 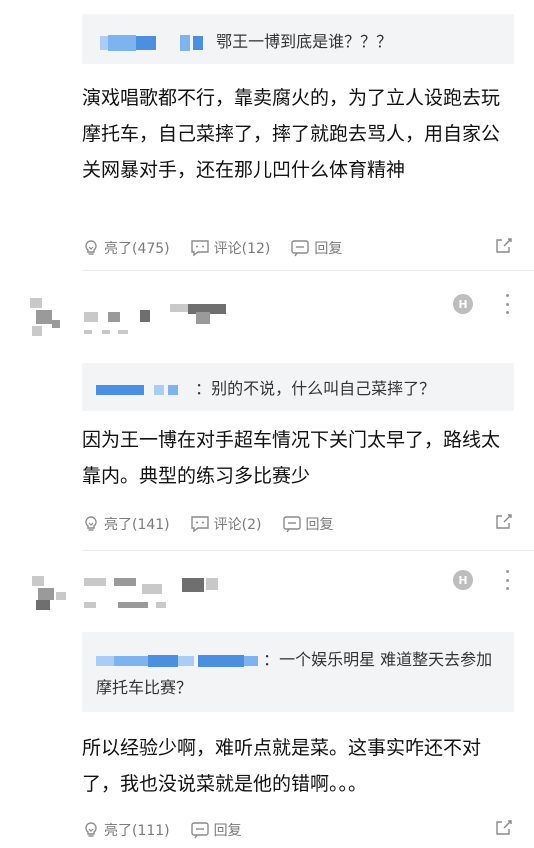 I want to click on like-count: 亮了(475), so click(x=137, y=249).